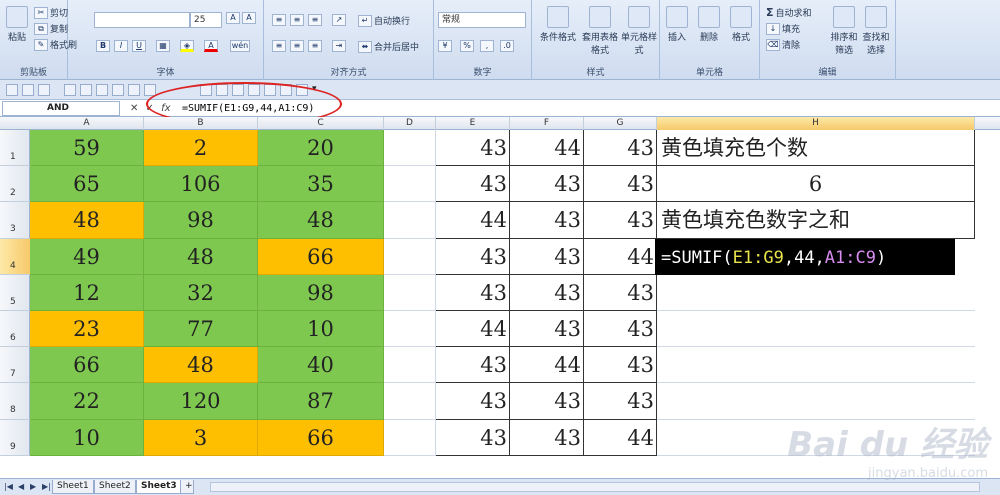  I want to click on formula-part-criteria: ,44,, so click(804, 257).